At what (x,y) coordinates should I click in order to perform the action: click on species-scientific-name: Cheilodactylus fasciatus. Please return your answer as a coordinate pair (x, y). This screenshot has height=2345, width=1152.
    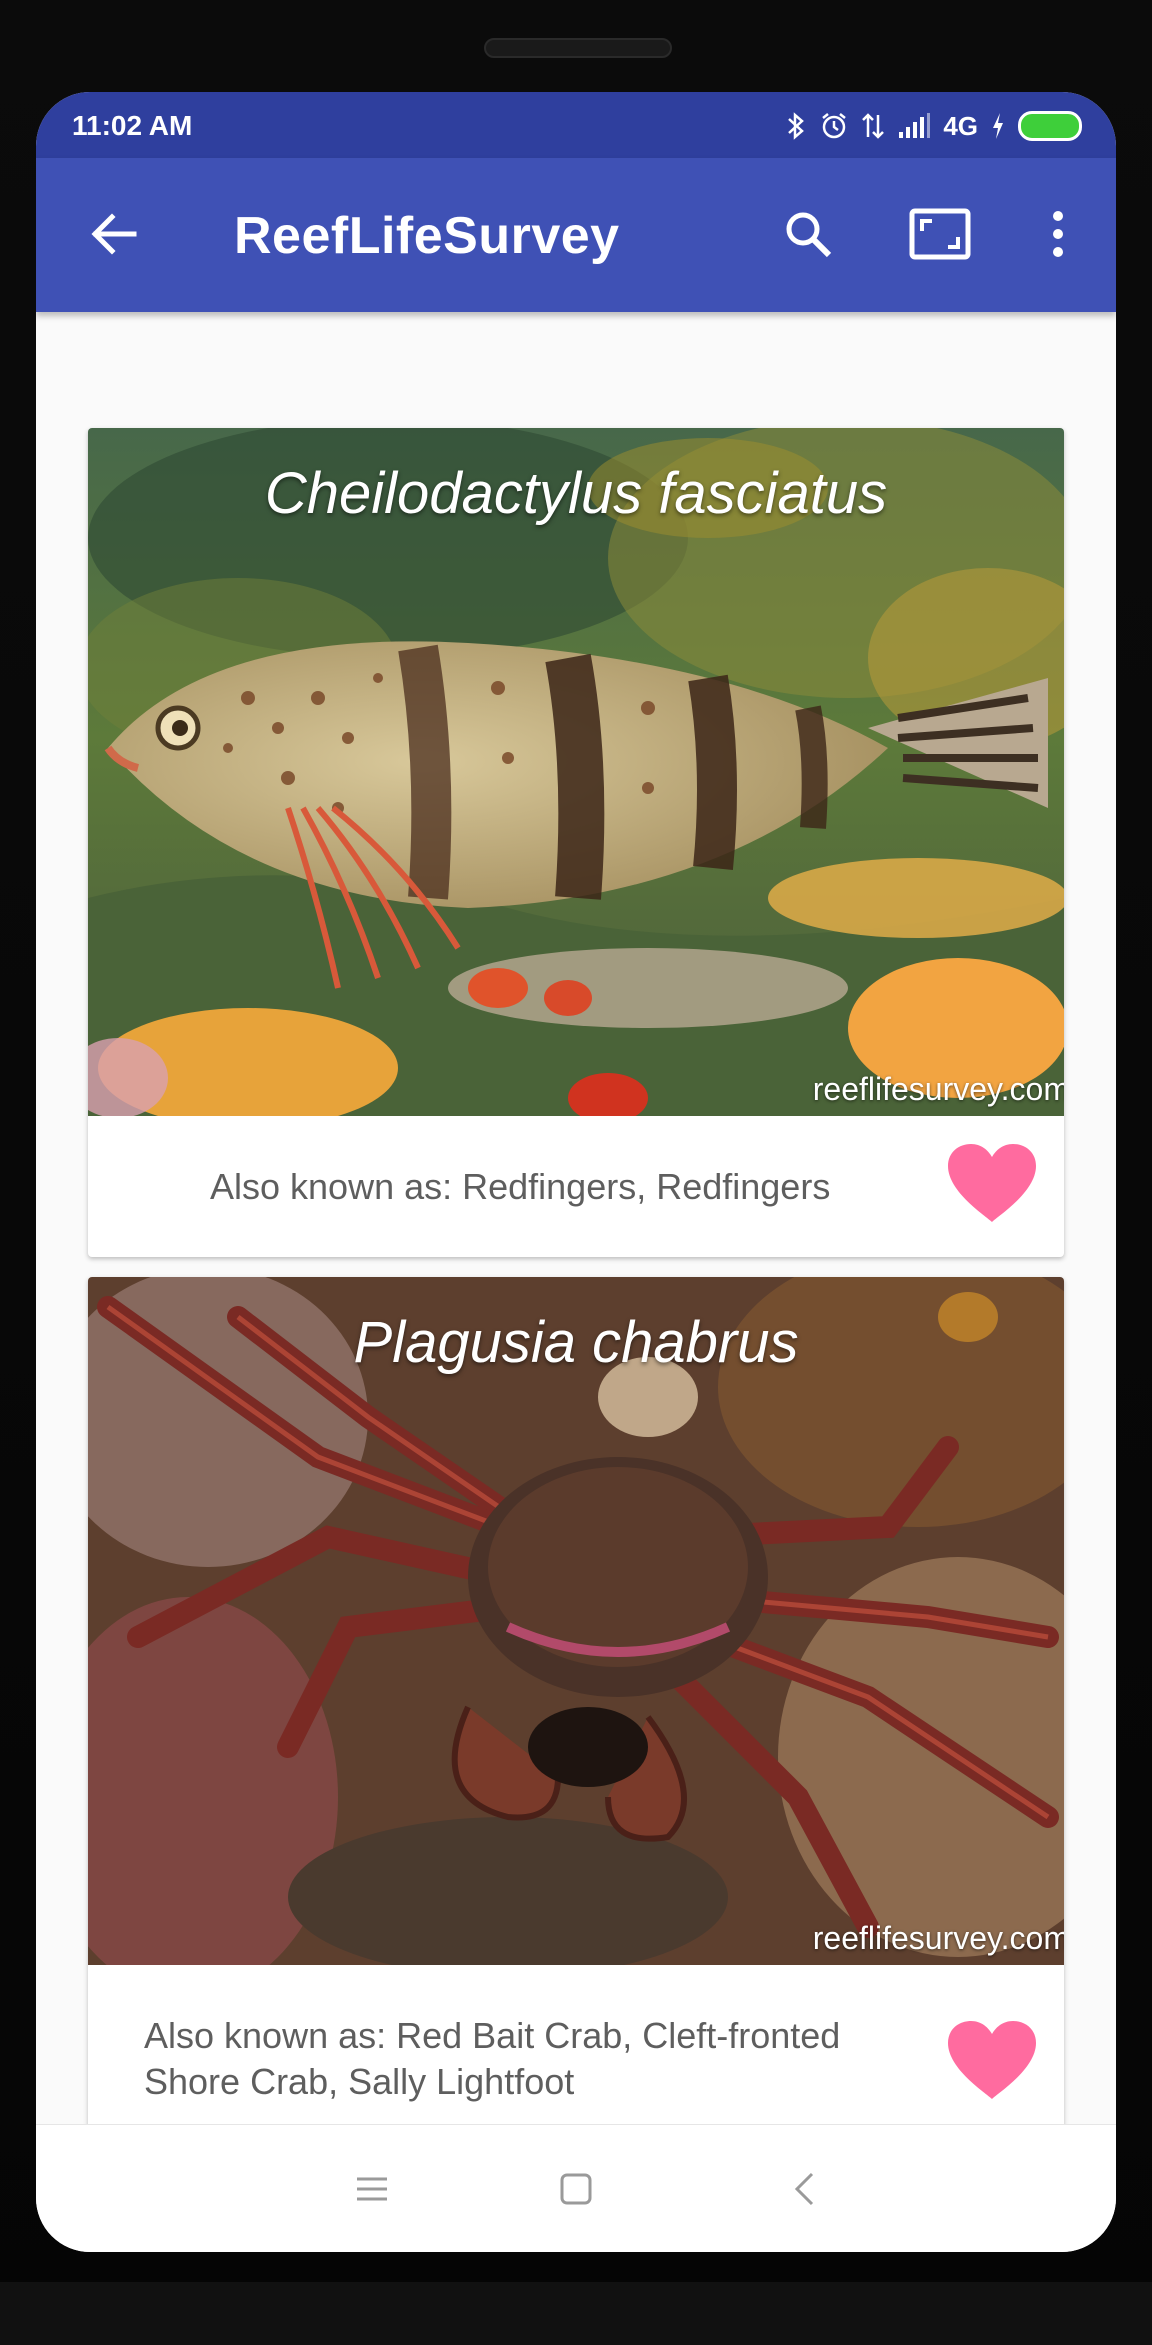
    Looking at the image, I should click on (576, 493).